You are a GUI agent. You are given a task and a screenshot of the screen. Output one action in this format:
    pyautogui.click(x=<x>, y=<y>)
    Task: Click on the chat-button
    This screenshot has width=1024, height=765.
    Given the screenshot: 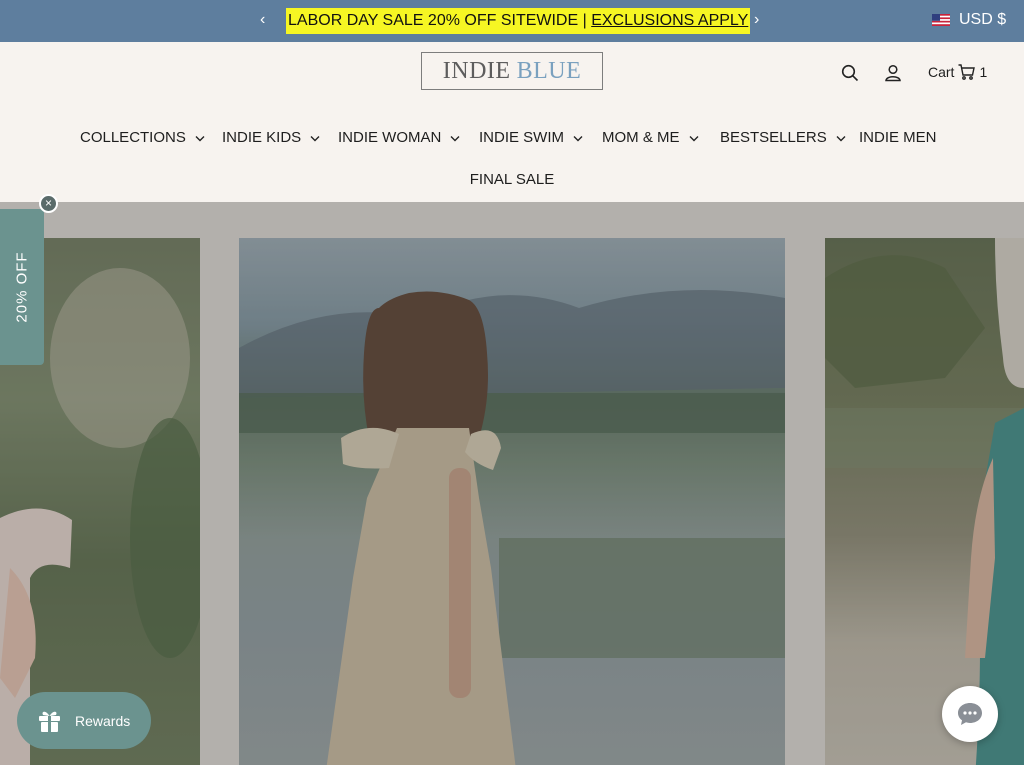 What is the action you would take?
    pyautogui.click(x=970, y=714)
    